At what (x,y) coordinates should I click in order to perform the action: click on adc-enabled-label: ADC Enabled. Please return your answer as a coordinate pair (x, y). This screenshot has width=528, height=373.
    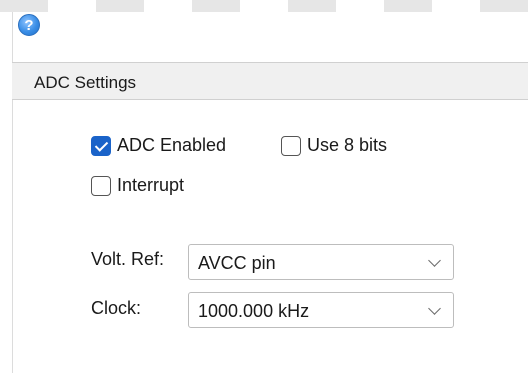
    Looking at the image, I should click on (172, 145).